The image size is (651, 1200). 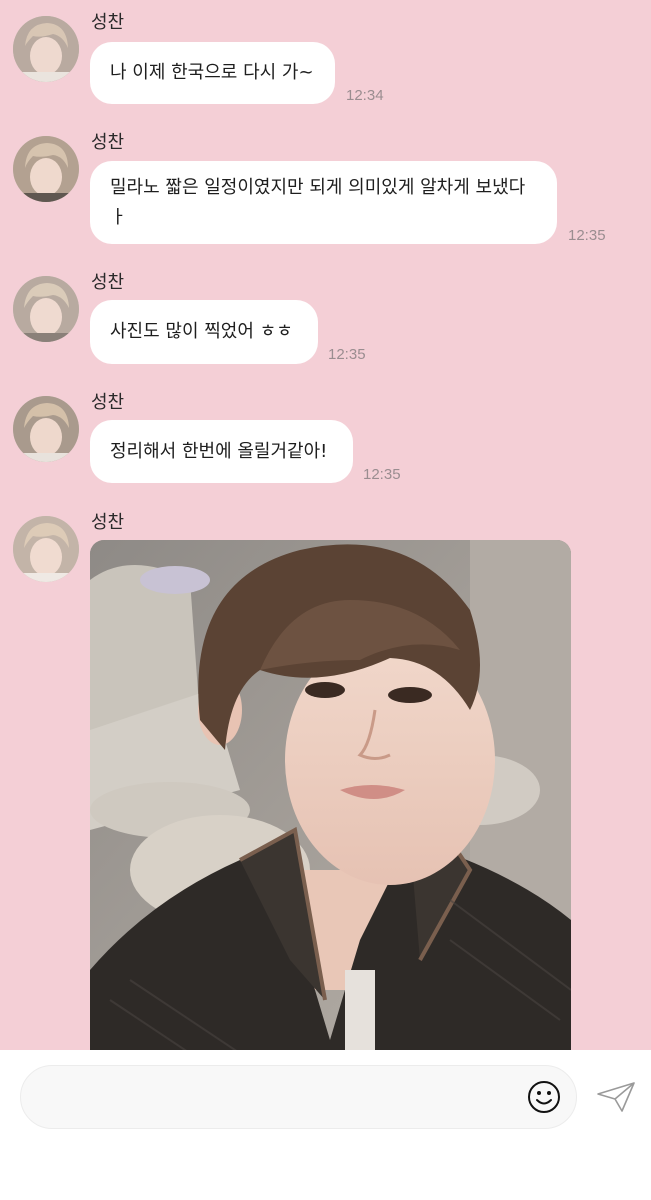 I want to click on message-input-box, so click(x=298, y=1097).